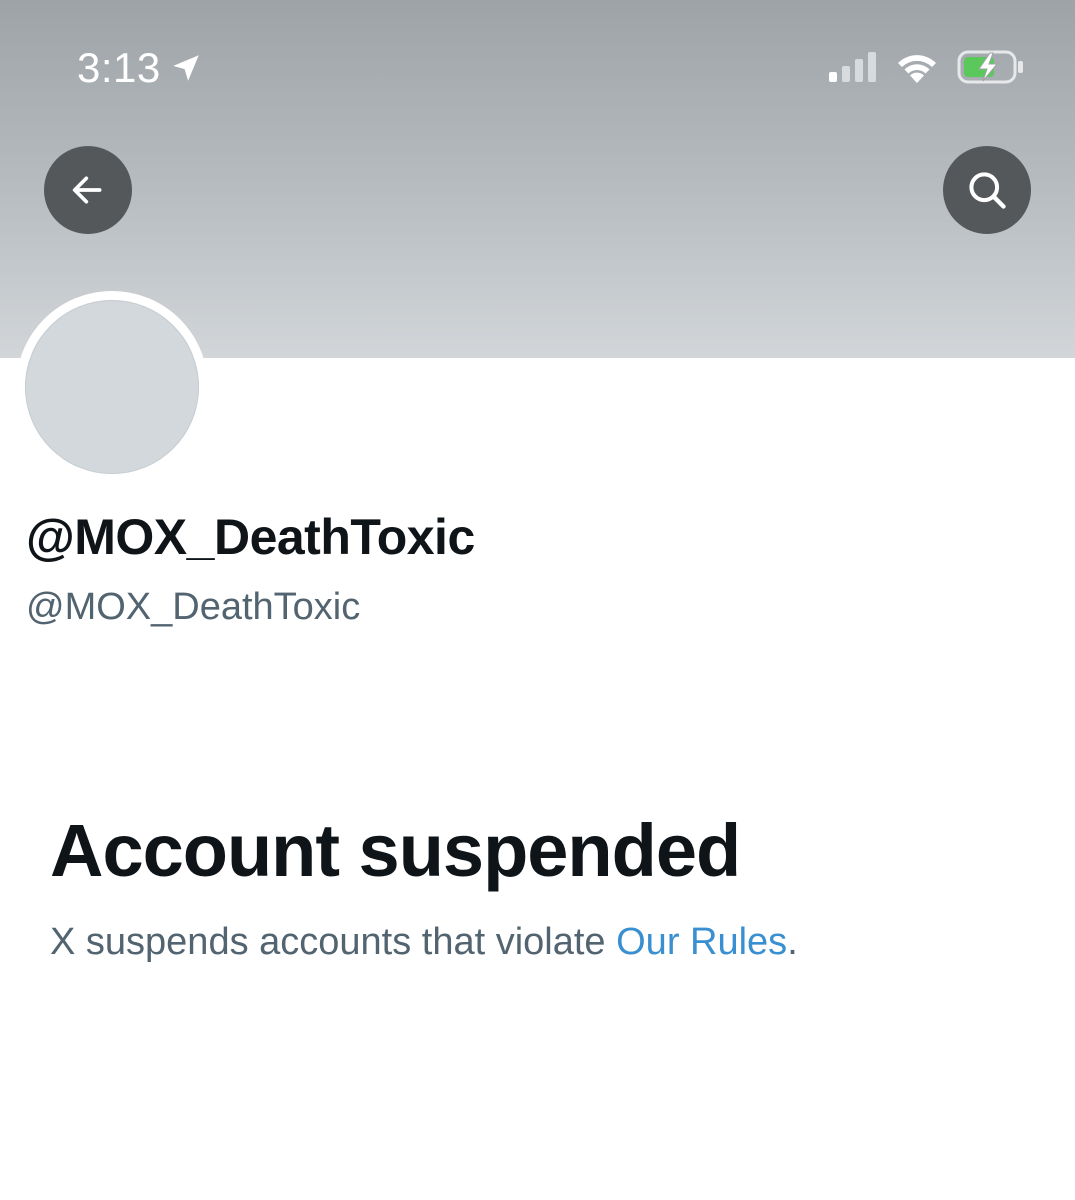 The image size is (1075, 1200). I want to click on search-icon, so click(987, 190).